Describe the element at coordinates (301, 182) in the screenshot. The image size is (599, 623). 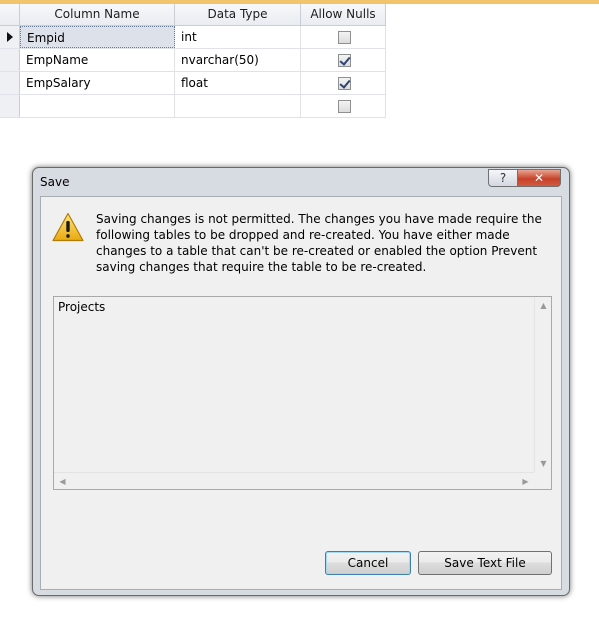
I see `dialog-titlebar: Save ? ✕` at that location.